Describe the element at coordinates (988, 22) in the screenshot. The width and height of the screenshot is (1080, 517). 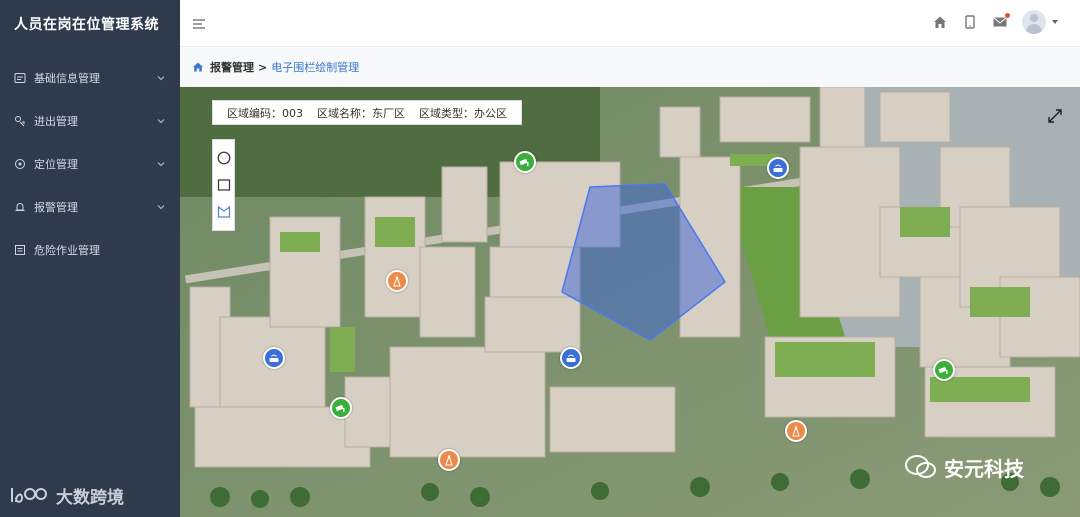
I see `header-icons` at that location.